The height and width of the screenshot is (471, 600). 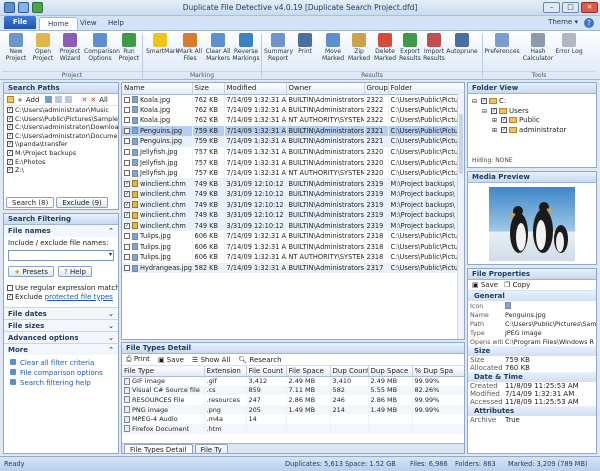 What do you see at coordinates (589, 7) in the screenshot?
I see `close-button: ✕` at bounding box center [589, 7].